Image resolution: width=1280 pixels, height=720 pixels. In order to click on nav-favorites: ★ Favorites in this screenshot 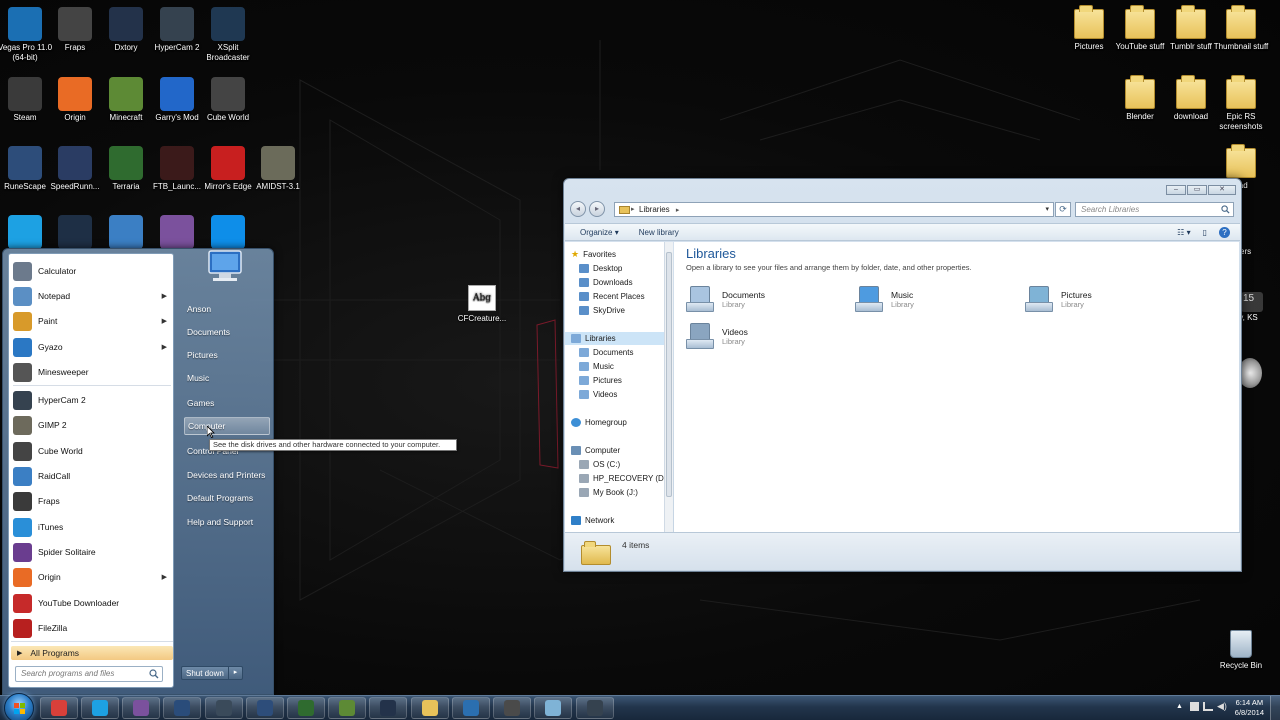, I will do `click(593, 254)`.